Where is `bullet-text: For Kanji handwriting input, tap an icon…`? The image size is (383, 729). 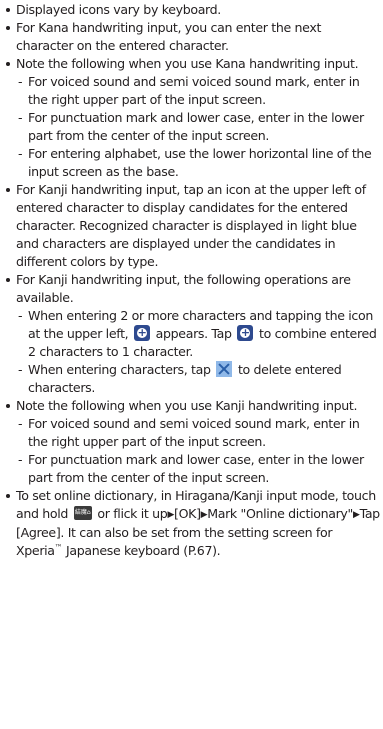
bullet-text: For Kanji handwriting input, tap an icon… is located at coordinates (191, 225).